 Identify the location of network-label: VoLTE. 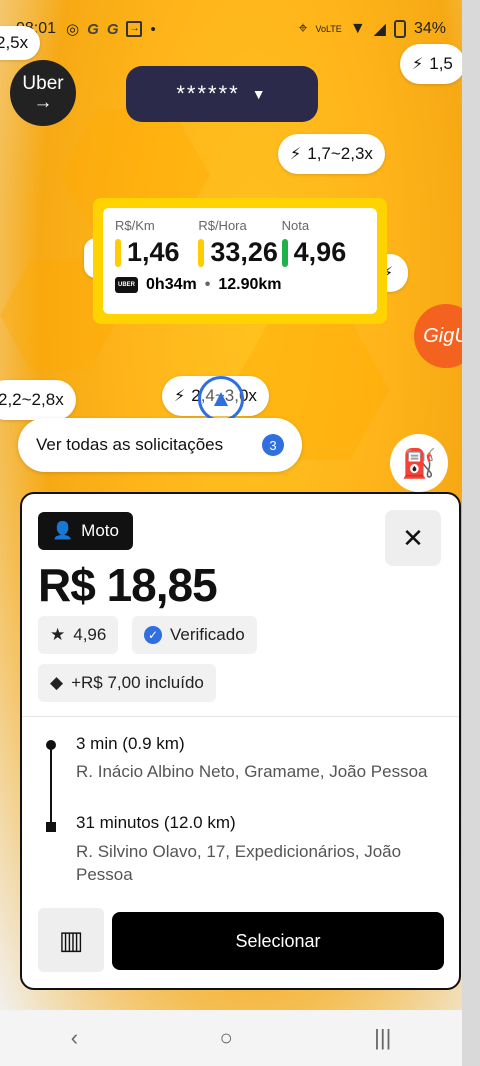
(328, 28).